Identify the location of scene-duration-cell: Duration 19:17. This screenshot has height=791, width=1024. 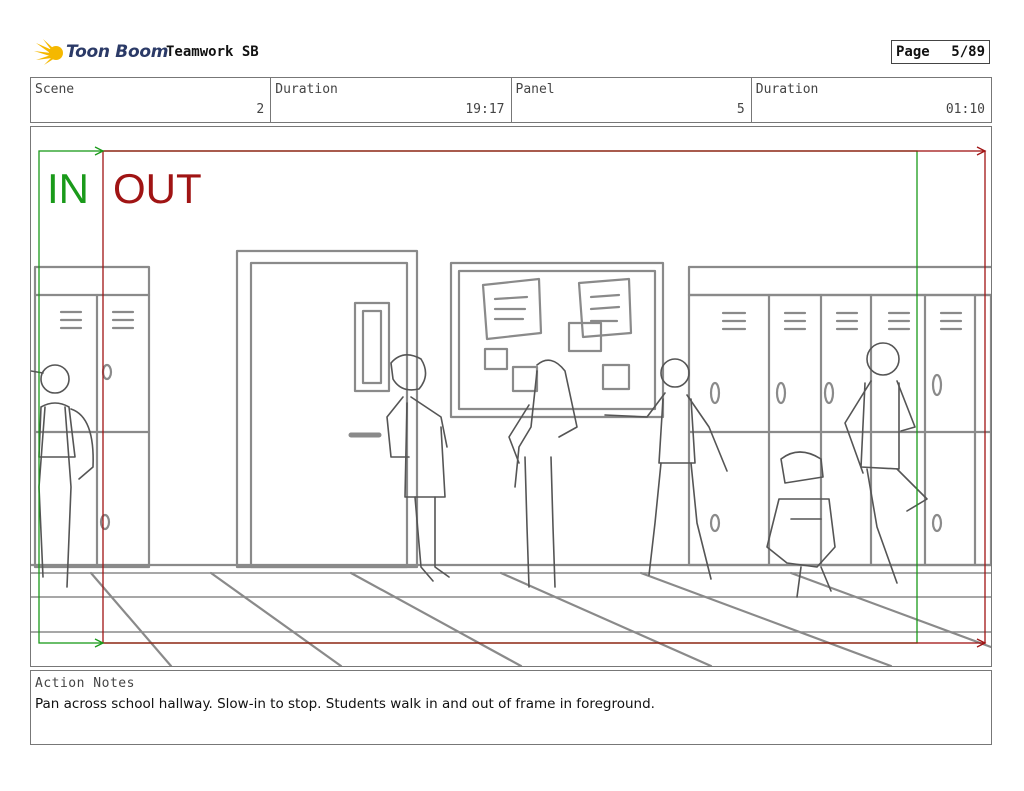
(391, 100).